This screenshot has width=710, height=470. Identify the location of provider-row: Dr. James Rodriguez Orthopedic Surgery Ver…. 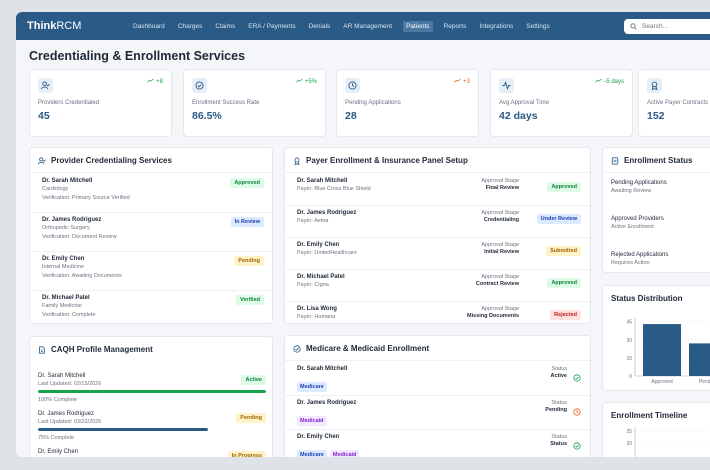
(153, 228).